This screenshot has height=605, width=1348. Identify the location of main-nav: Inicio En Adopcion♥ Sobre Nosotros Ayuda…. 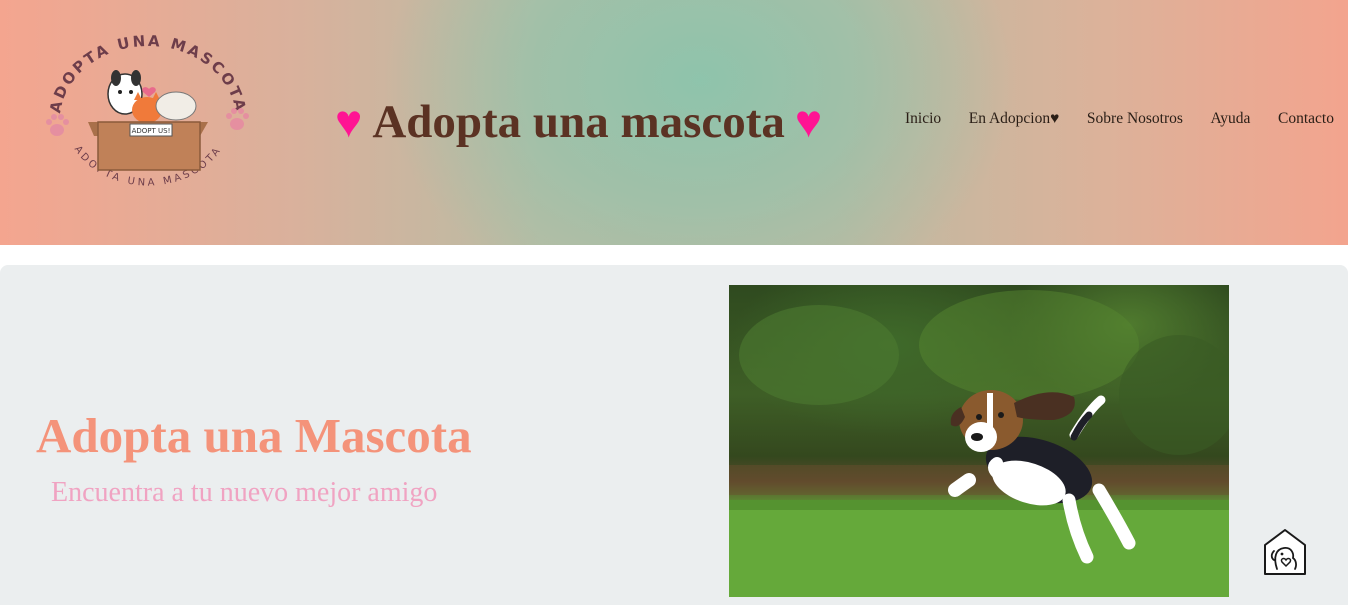
(1119, 119).